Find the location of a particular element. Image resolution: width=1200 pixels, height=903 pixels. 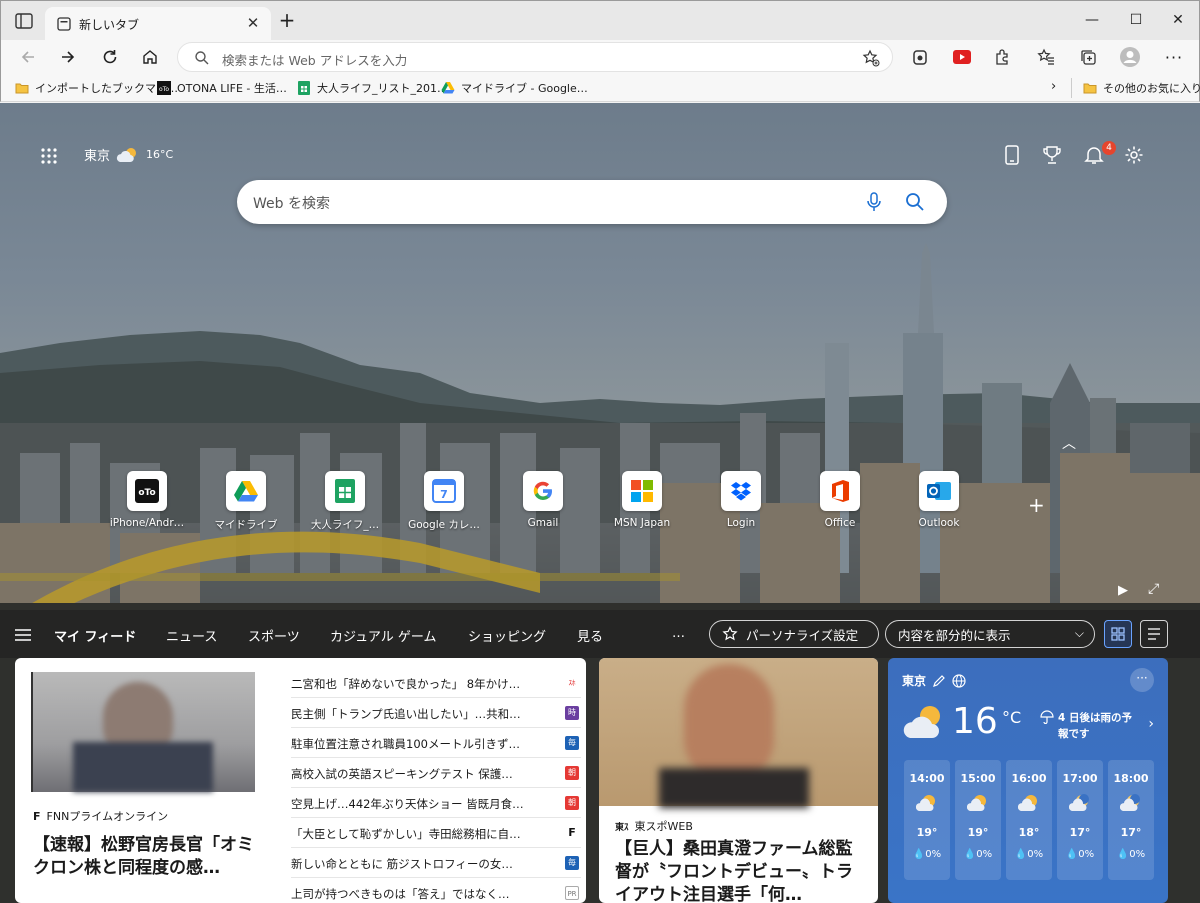

sponichi-icon: ｽﾎ is located at coordinates (572, 683).